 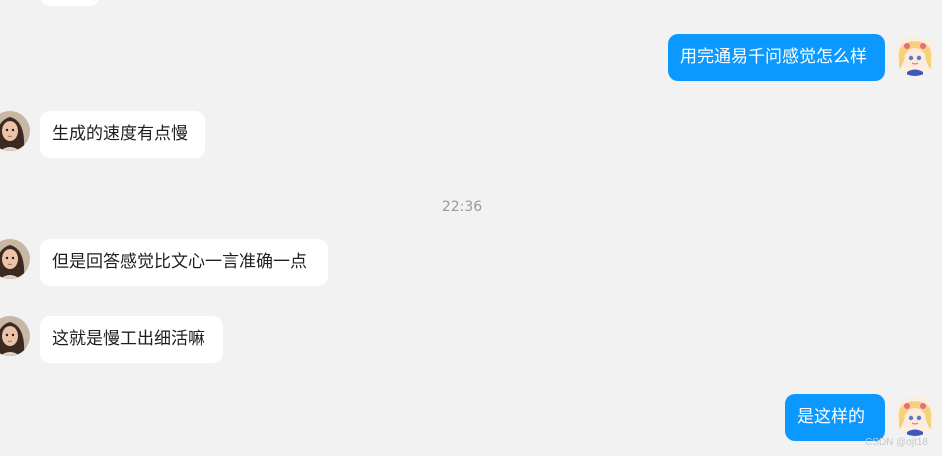 What do you see at coordinates (70, 3) in the screenshot?
I see `message-bubble-partial` at bounding box center [70, 3].